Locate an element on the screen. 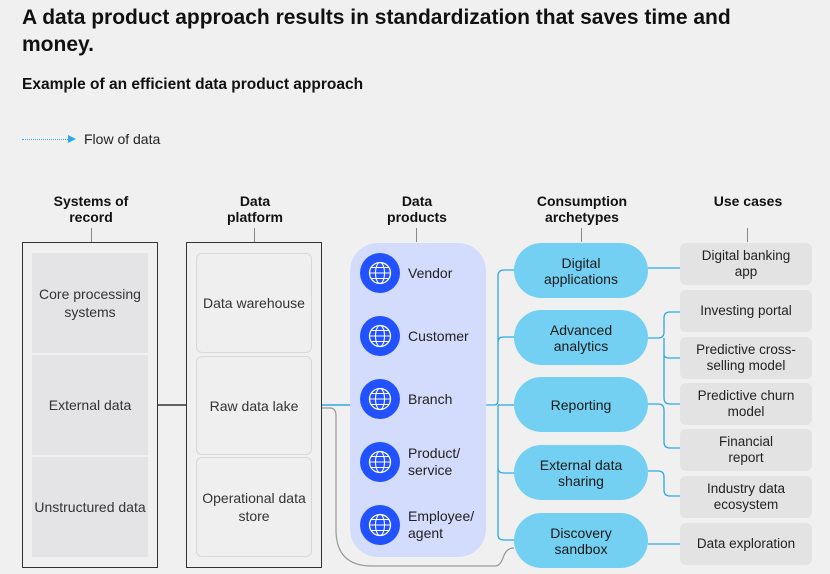 Image resolution: width=830 pixels, height=574 pixels. use-case-label: Industry data ecosystem is located at coordinates (746, 496).